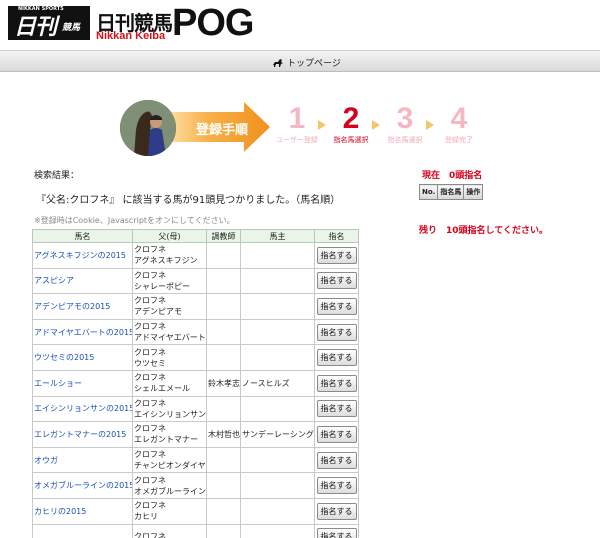  Describe the element at coordinates (57, 176) in the screenshot. I see `search-result-label: 検索結果：` at that location.